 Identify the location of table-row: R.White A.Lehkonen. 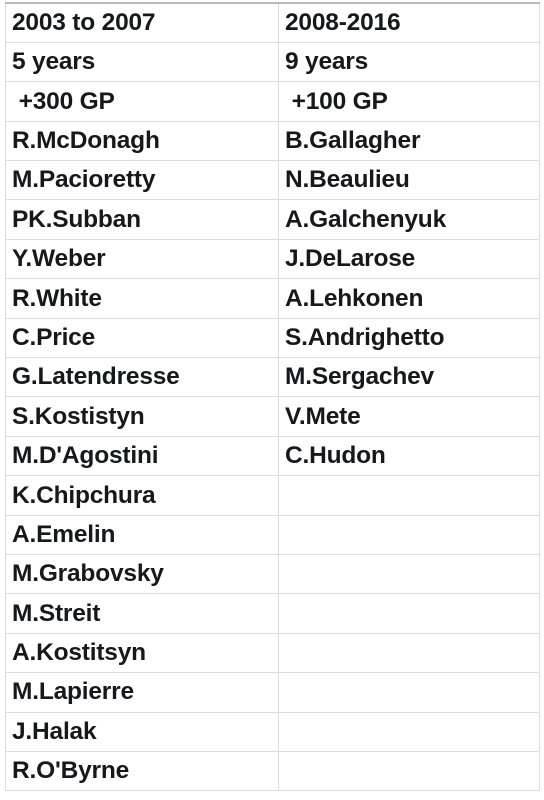
(272, 298).